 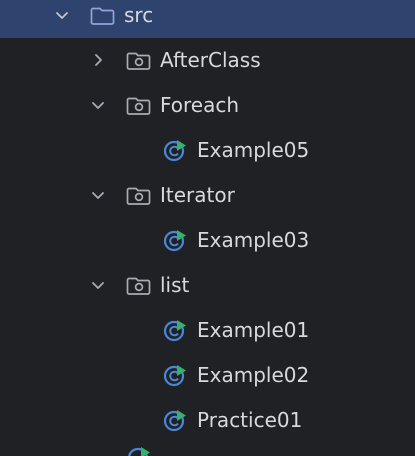 What do you see at coordinates (102, 16) in the screenshot?
I see `folder-icon` at bounding box center [102, 16].